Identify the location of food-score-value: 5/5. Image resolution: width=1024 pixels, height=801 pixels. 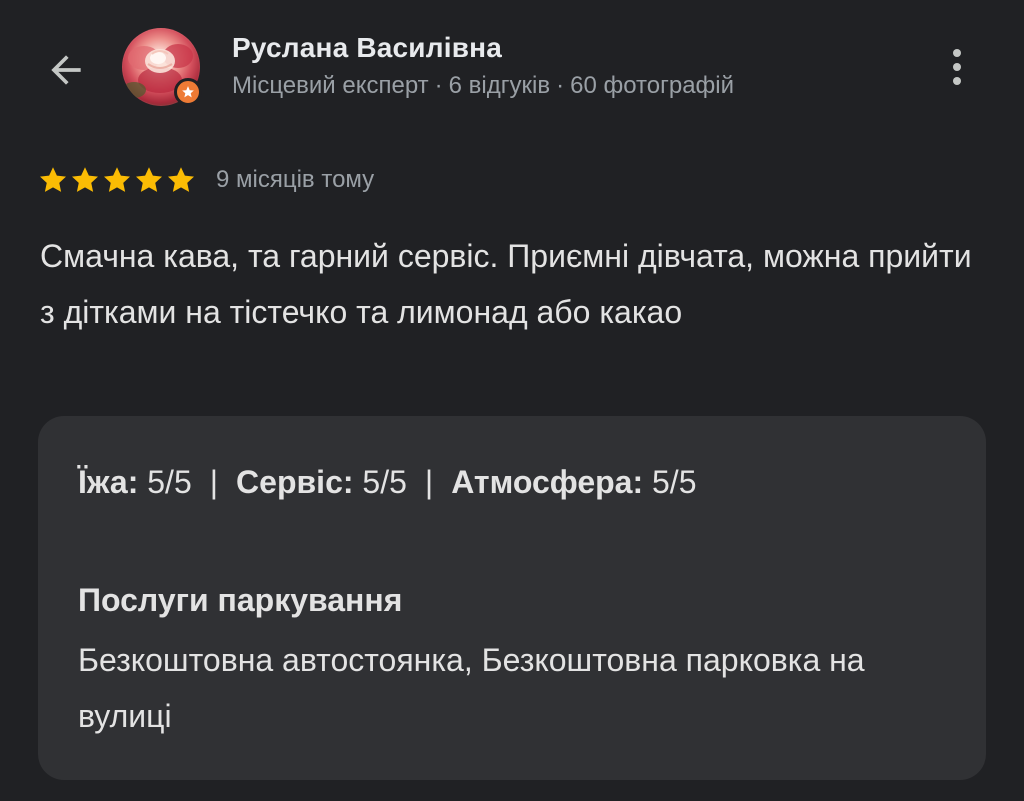
(169, 482).